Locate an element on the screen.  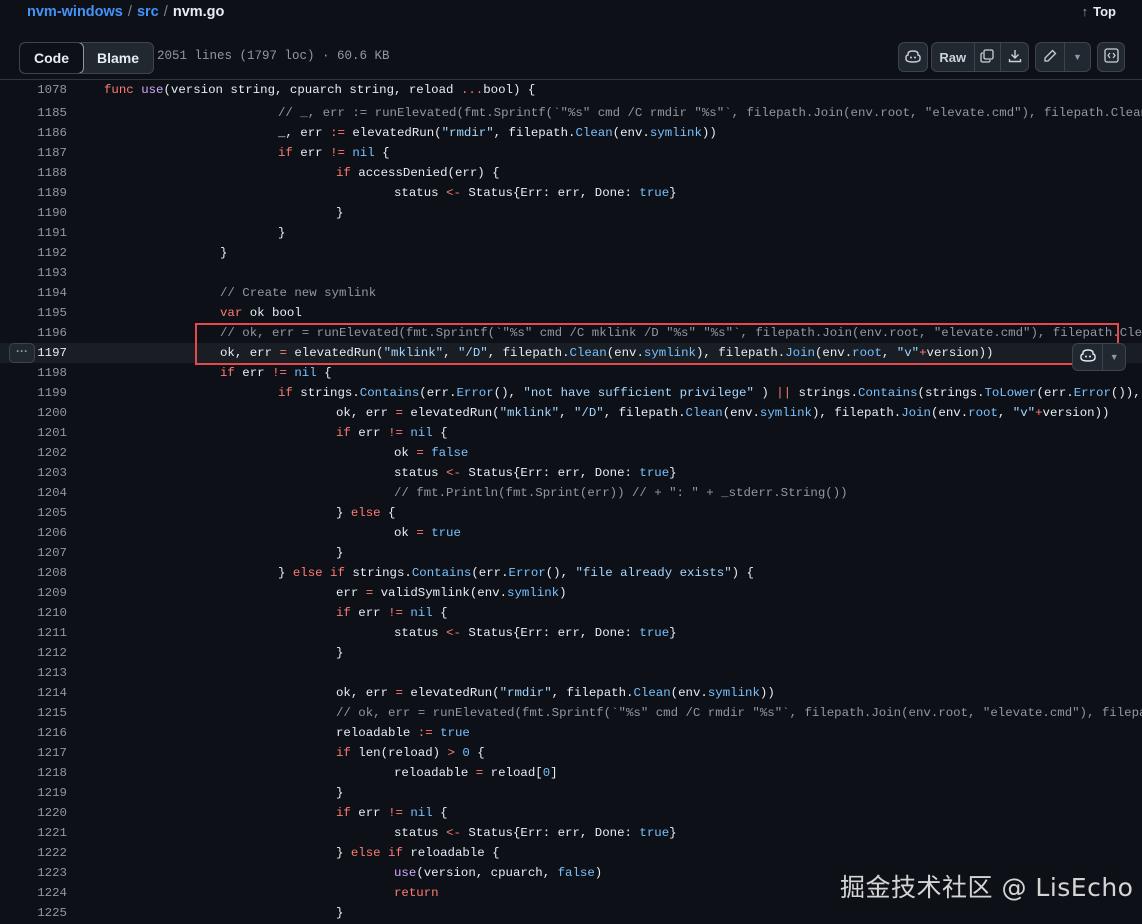
code-text: status <- Status{Err: err, Done: true} is located at coordinates (535, 473).